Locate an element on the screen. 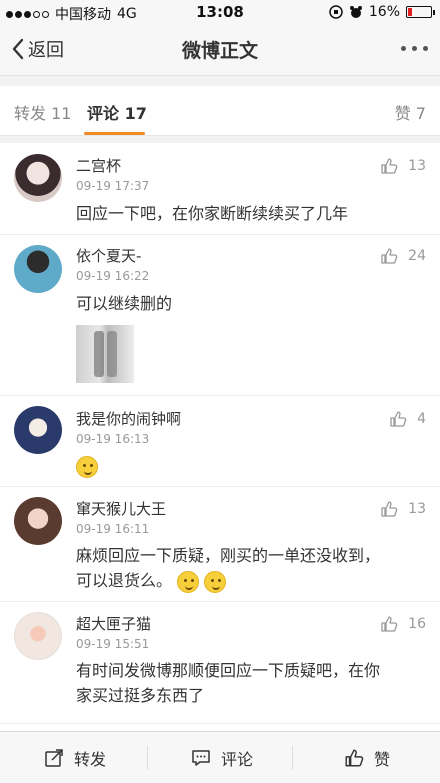  comment-text-line-content: 可以退货么。 is located at coordinates (124, 580).